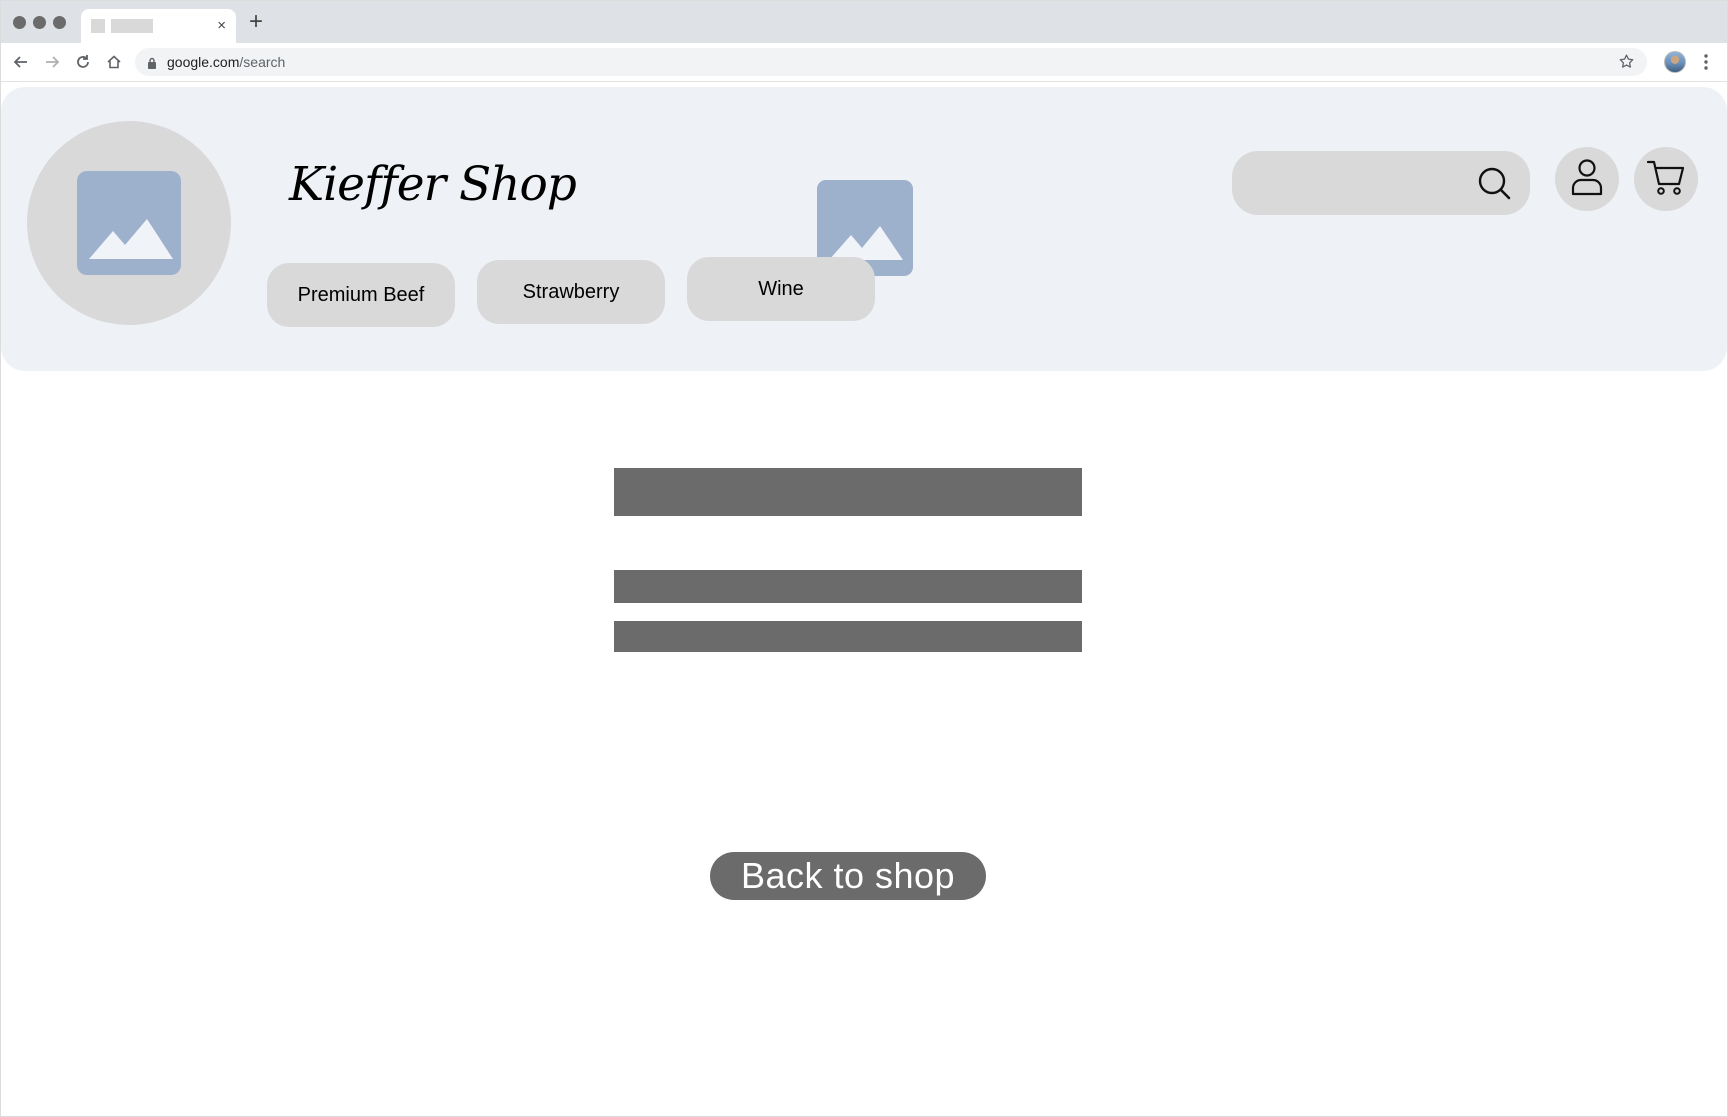  I want to click on tab-favicon, so click(98, 26).